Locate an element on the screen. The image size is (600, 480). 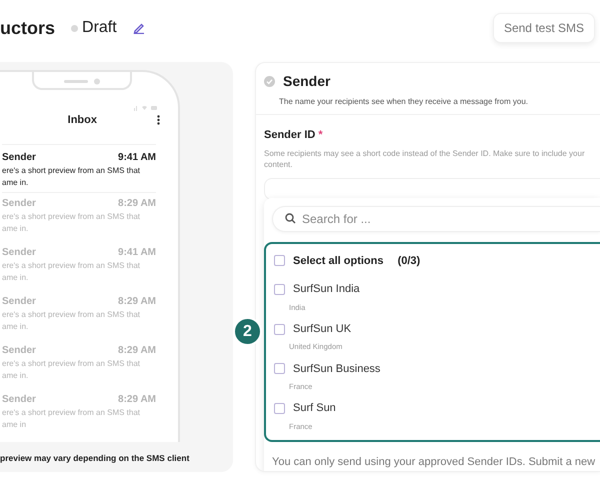
hint-text: content. is located at coordinates (279, 164).